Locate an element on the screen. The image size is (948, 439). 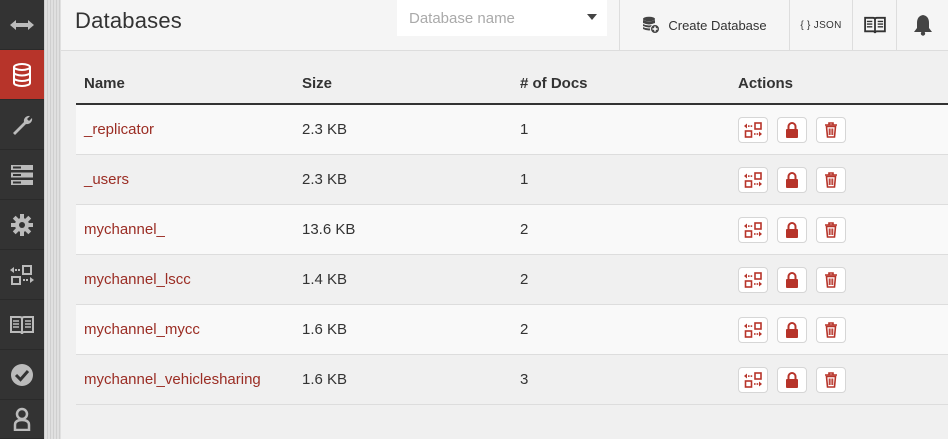
nav-item-verify is located at coordinates (22, 375).